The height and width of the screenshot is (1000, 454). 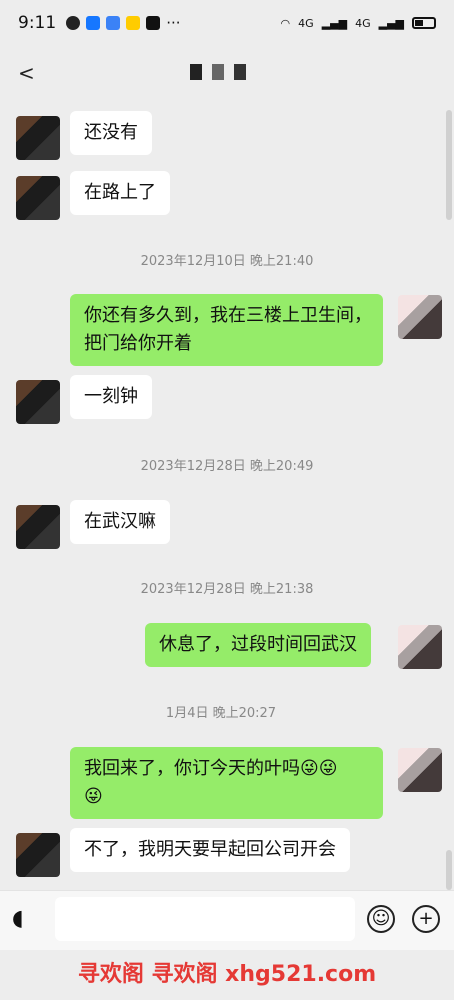 I want to click on message-bubble-outgoing: 休息了，过段时间回武汉, so click(x=258, y=645).